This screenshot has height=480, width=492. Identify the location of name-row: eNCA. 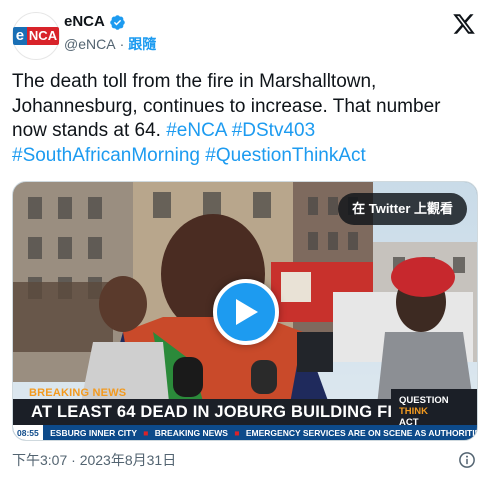
(95, 22).